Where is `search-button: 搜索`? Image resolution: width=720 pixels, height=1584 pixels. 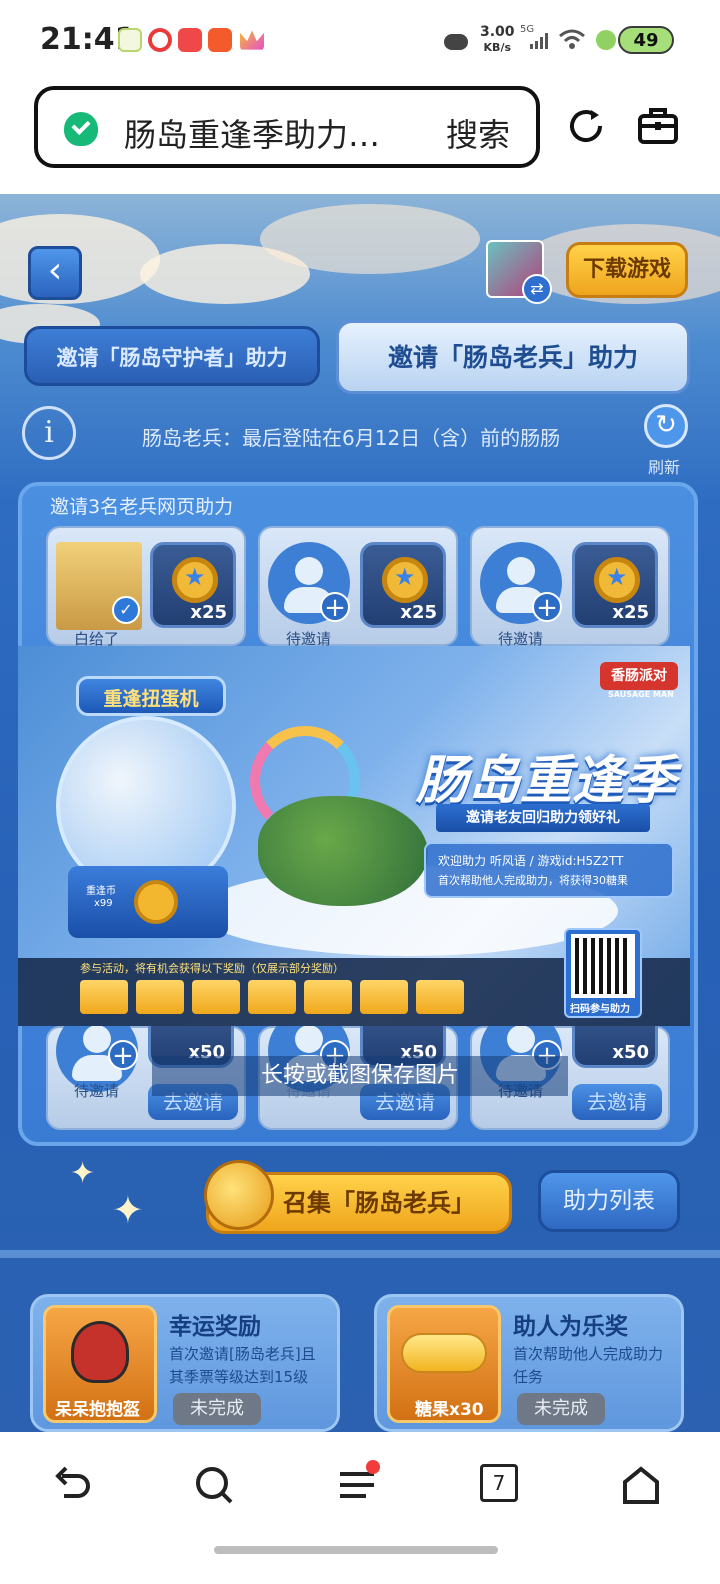 search-button: 搜索 is located at coordinates (478, 133).